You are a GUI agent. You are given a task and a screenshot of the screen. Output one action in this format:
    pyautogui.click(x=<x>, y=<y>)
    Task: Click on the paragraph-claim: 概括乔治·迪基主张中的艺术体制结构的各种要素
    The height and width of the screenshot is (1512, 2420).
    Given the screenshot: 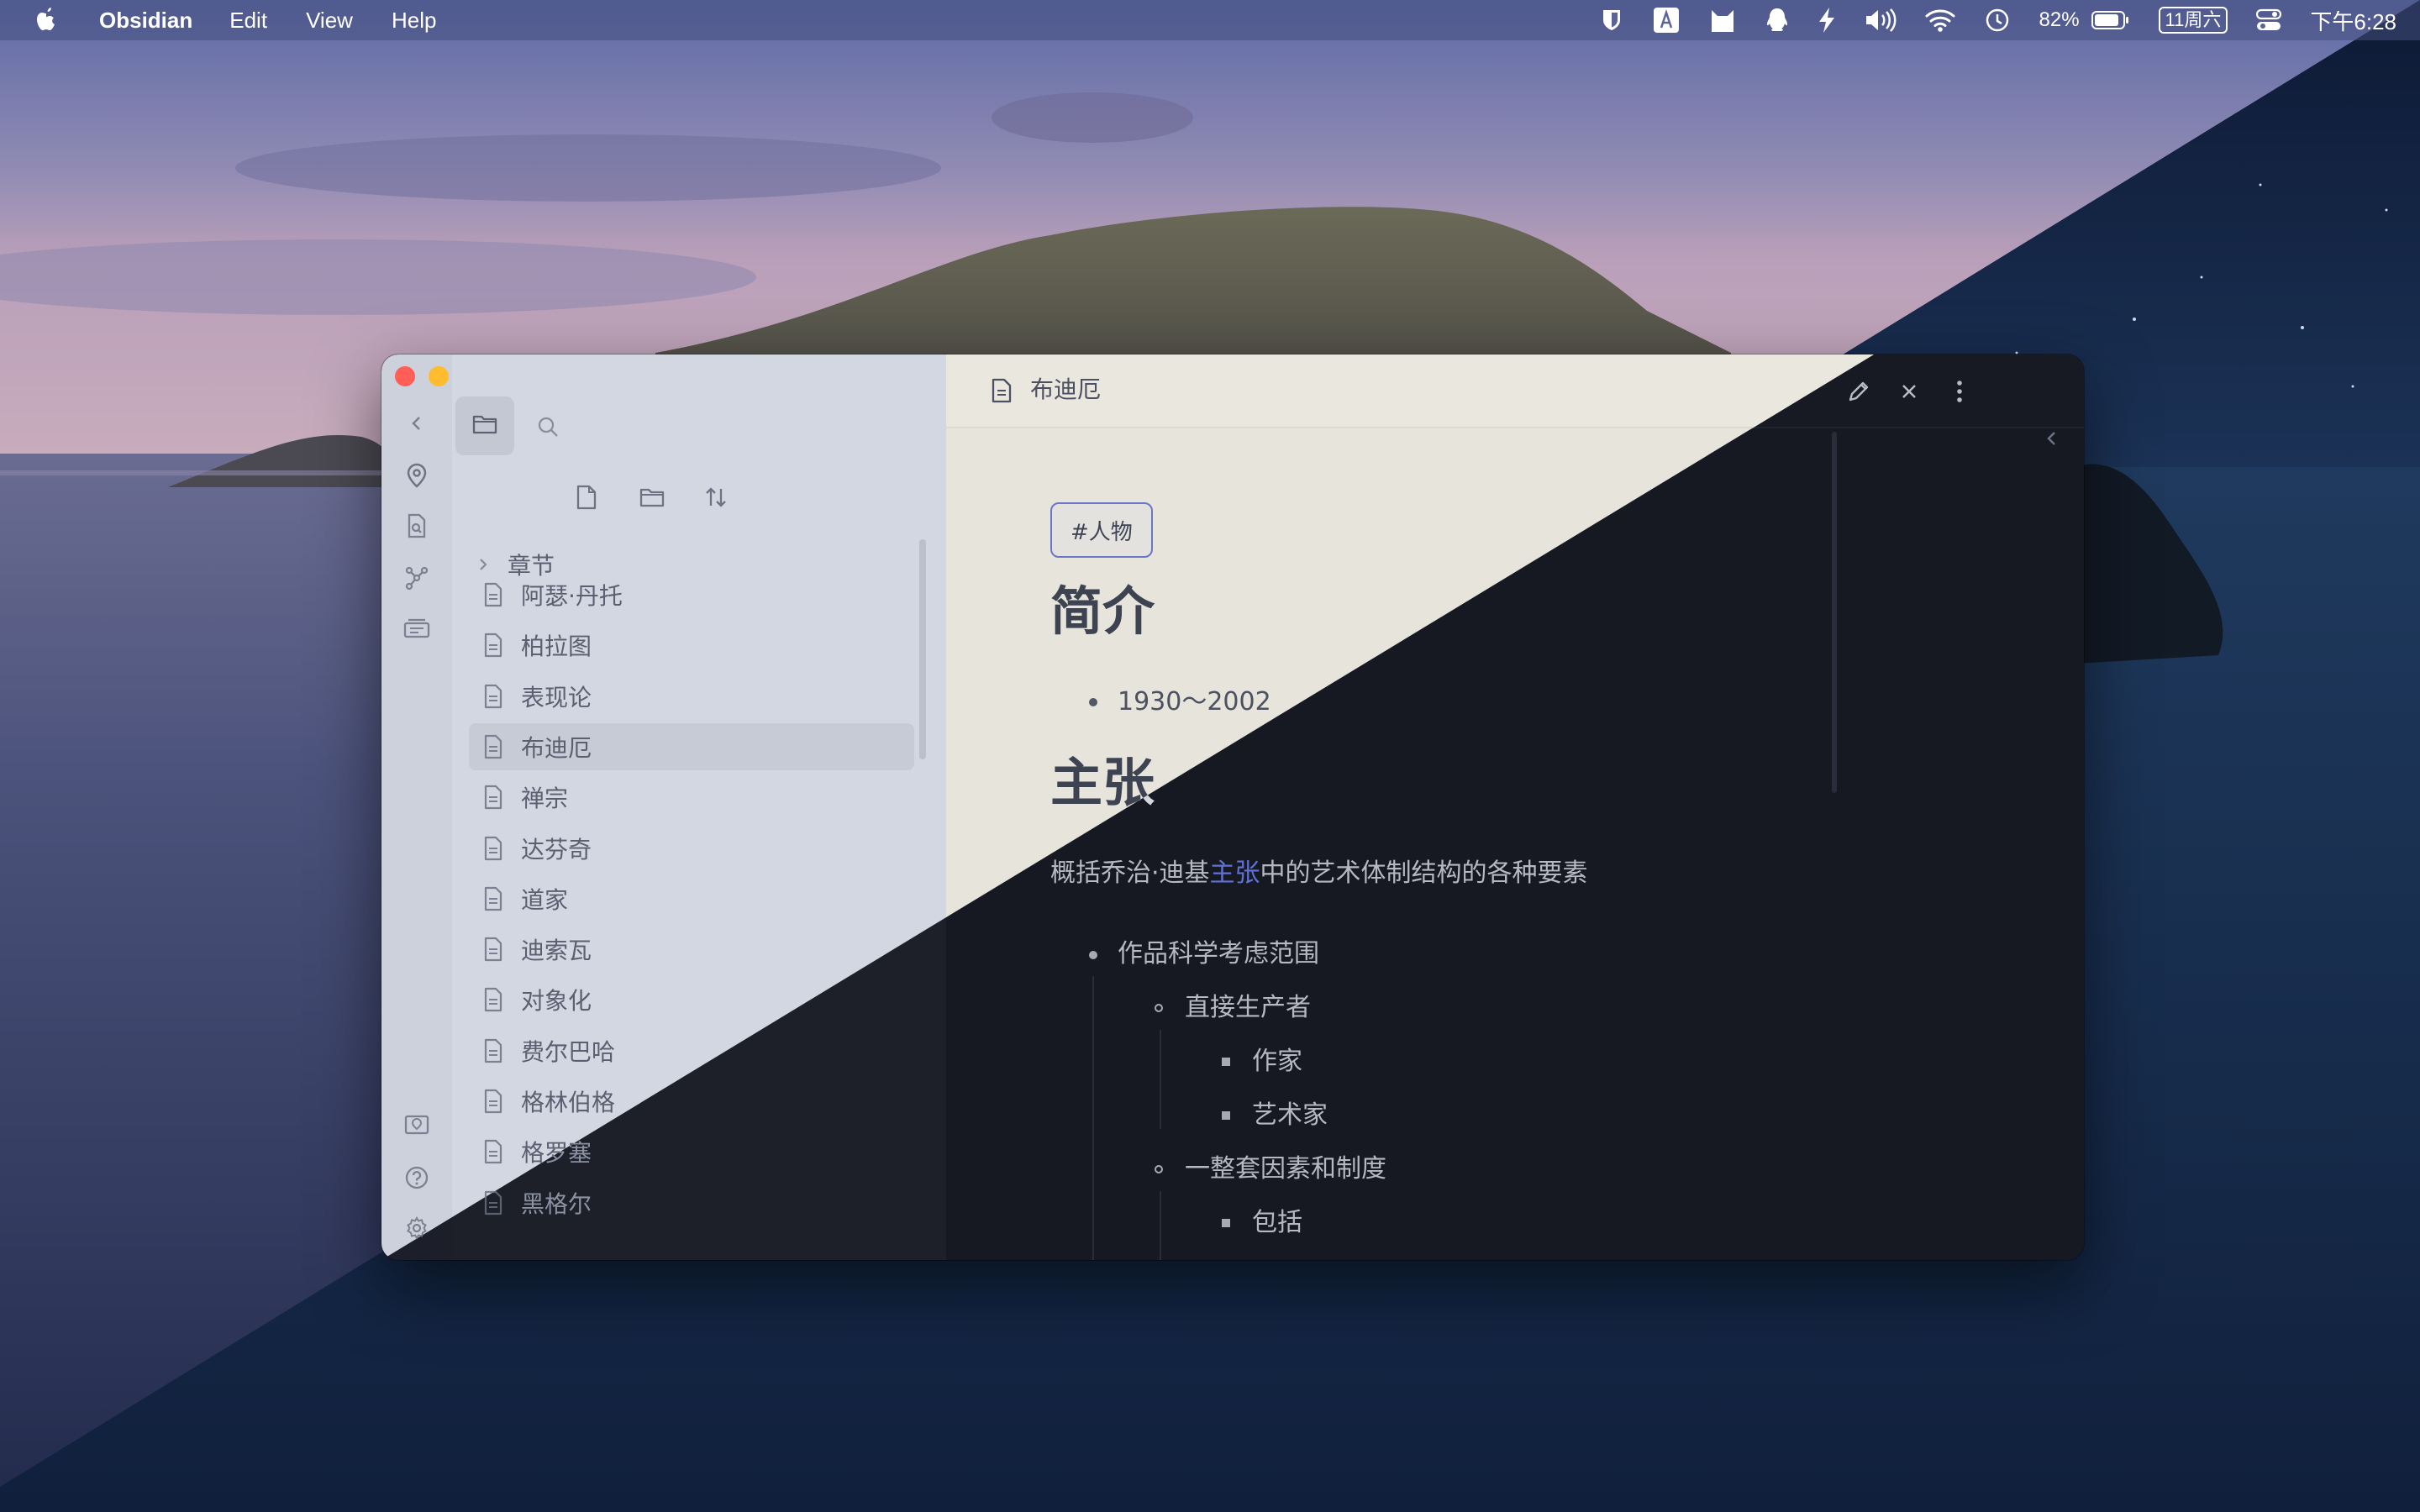 What is the action you would take?
    pyautogui.click(x=1319, y=873)
    